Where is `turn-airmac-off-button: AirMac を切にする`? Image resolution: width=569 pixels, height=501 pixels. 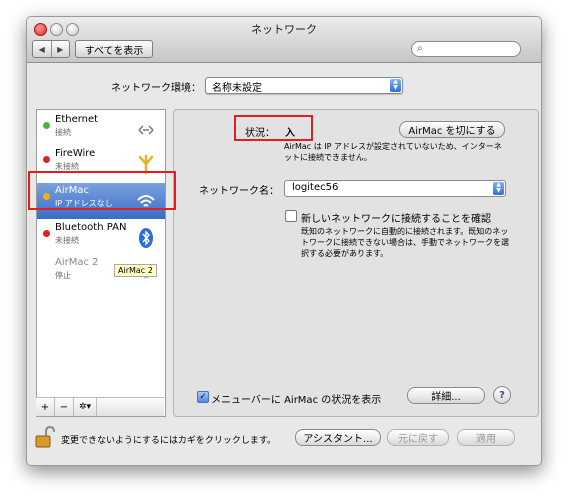 turn-airmac-off-button: AirMac を切にする is located at coordinates (452, 129).